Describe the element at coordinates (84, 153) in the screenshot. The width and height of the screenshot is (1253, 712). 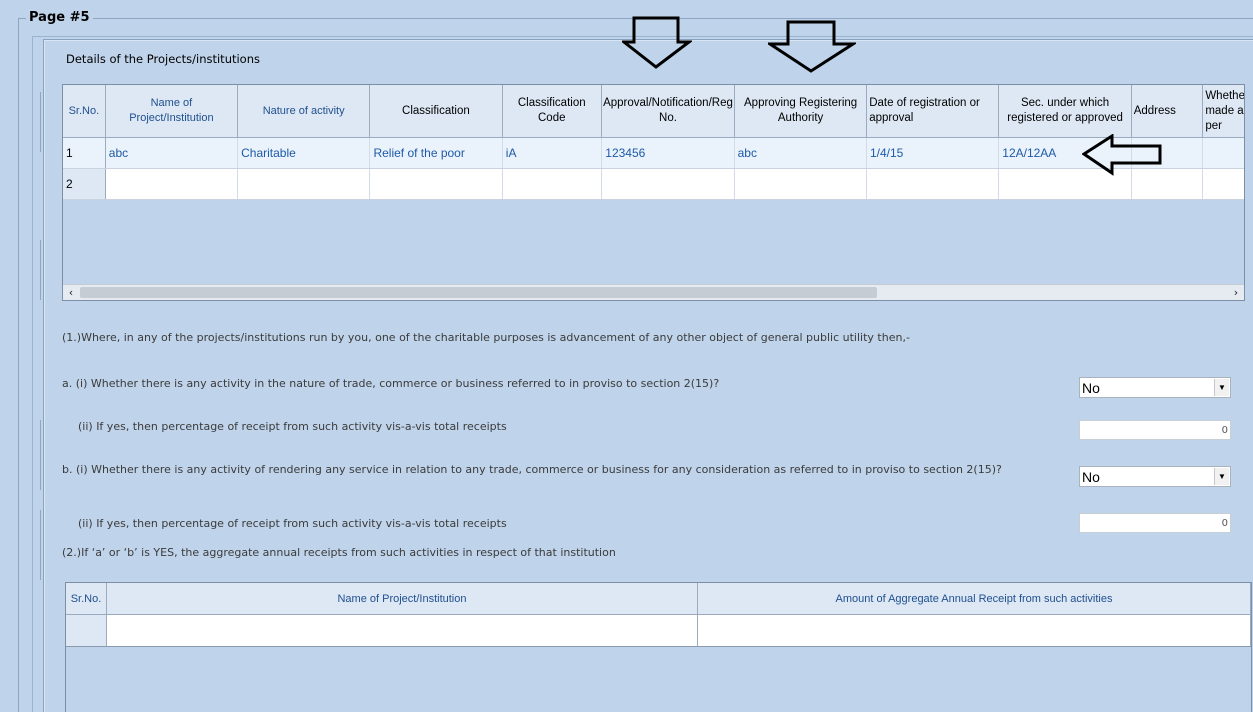
I see `cell-srno: 1` at that location.